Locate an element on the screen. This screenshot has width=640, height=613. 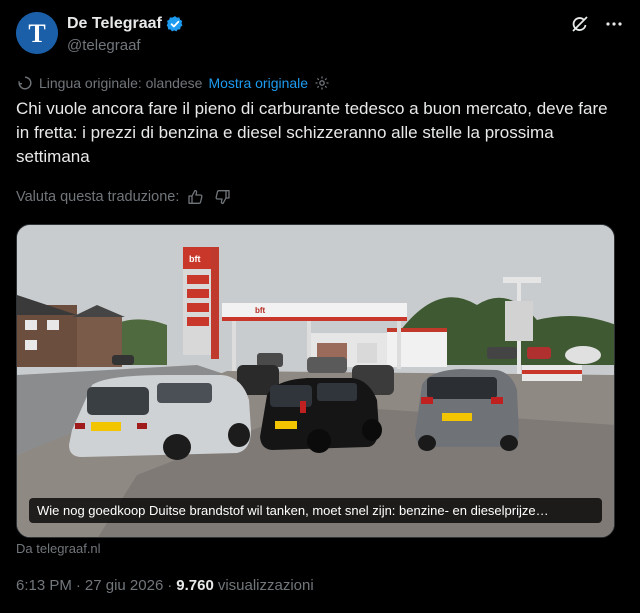
original-language-label: Lingua originale: olandese is located at coordinates (121, 83).